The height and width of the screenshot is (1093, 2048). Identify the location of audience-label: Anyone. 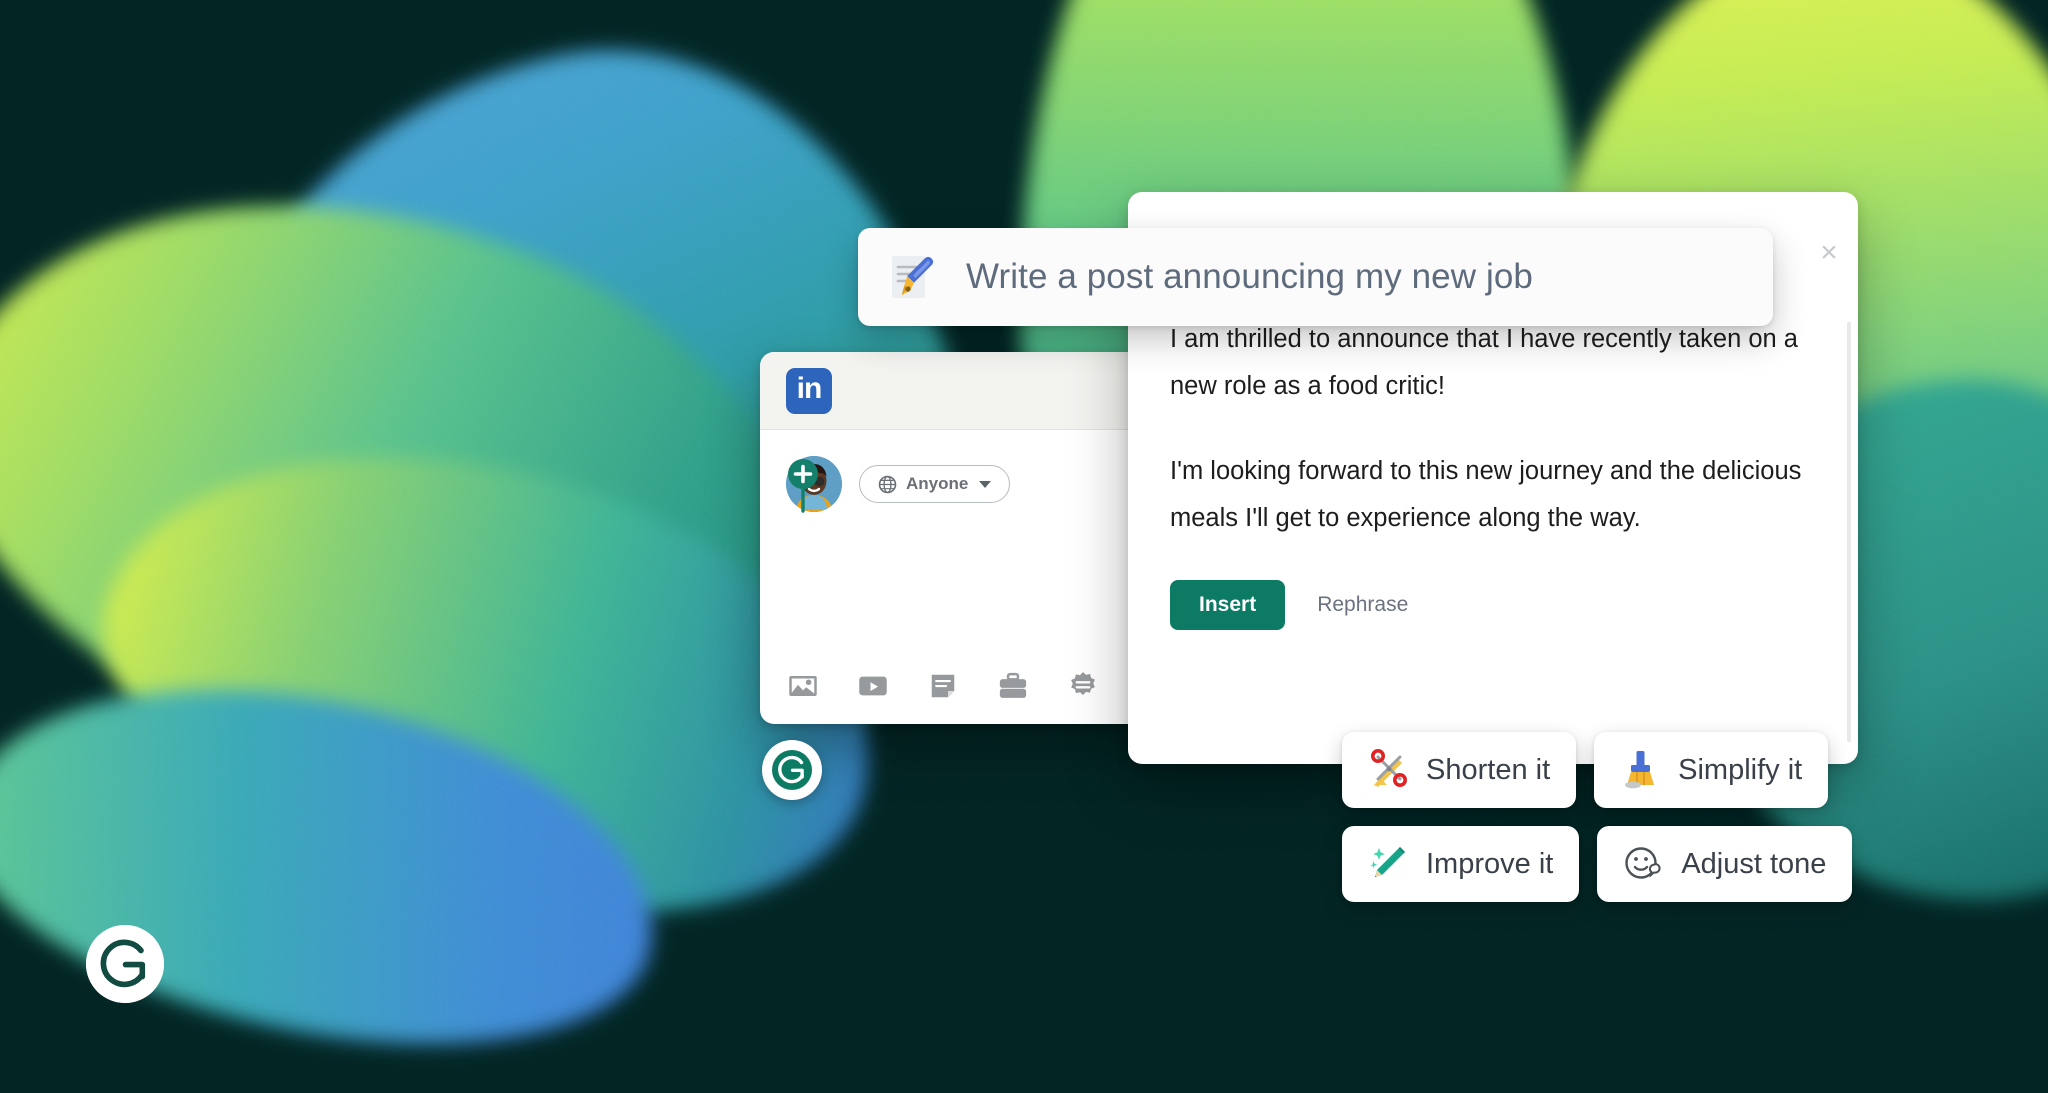
(937, 483).